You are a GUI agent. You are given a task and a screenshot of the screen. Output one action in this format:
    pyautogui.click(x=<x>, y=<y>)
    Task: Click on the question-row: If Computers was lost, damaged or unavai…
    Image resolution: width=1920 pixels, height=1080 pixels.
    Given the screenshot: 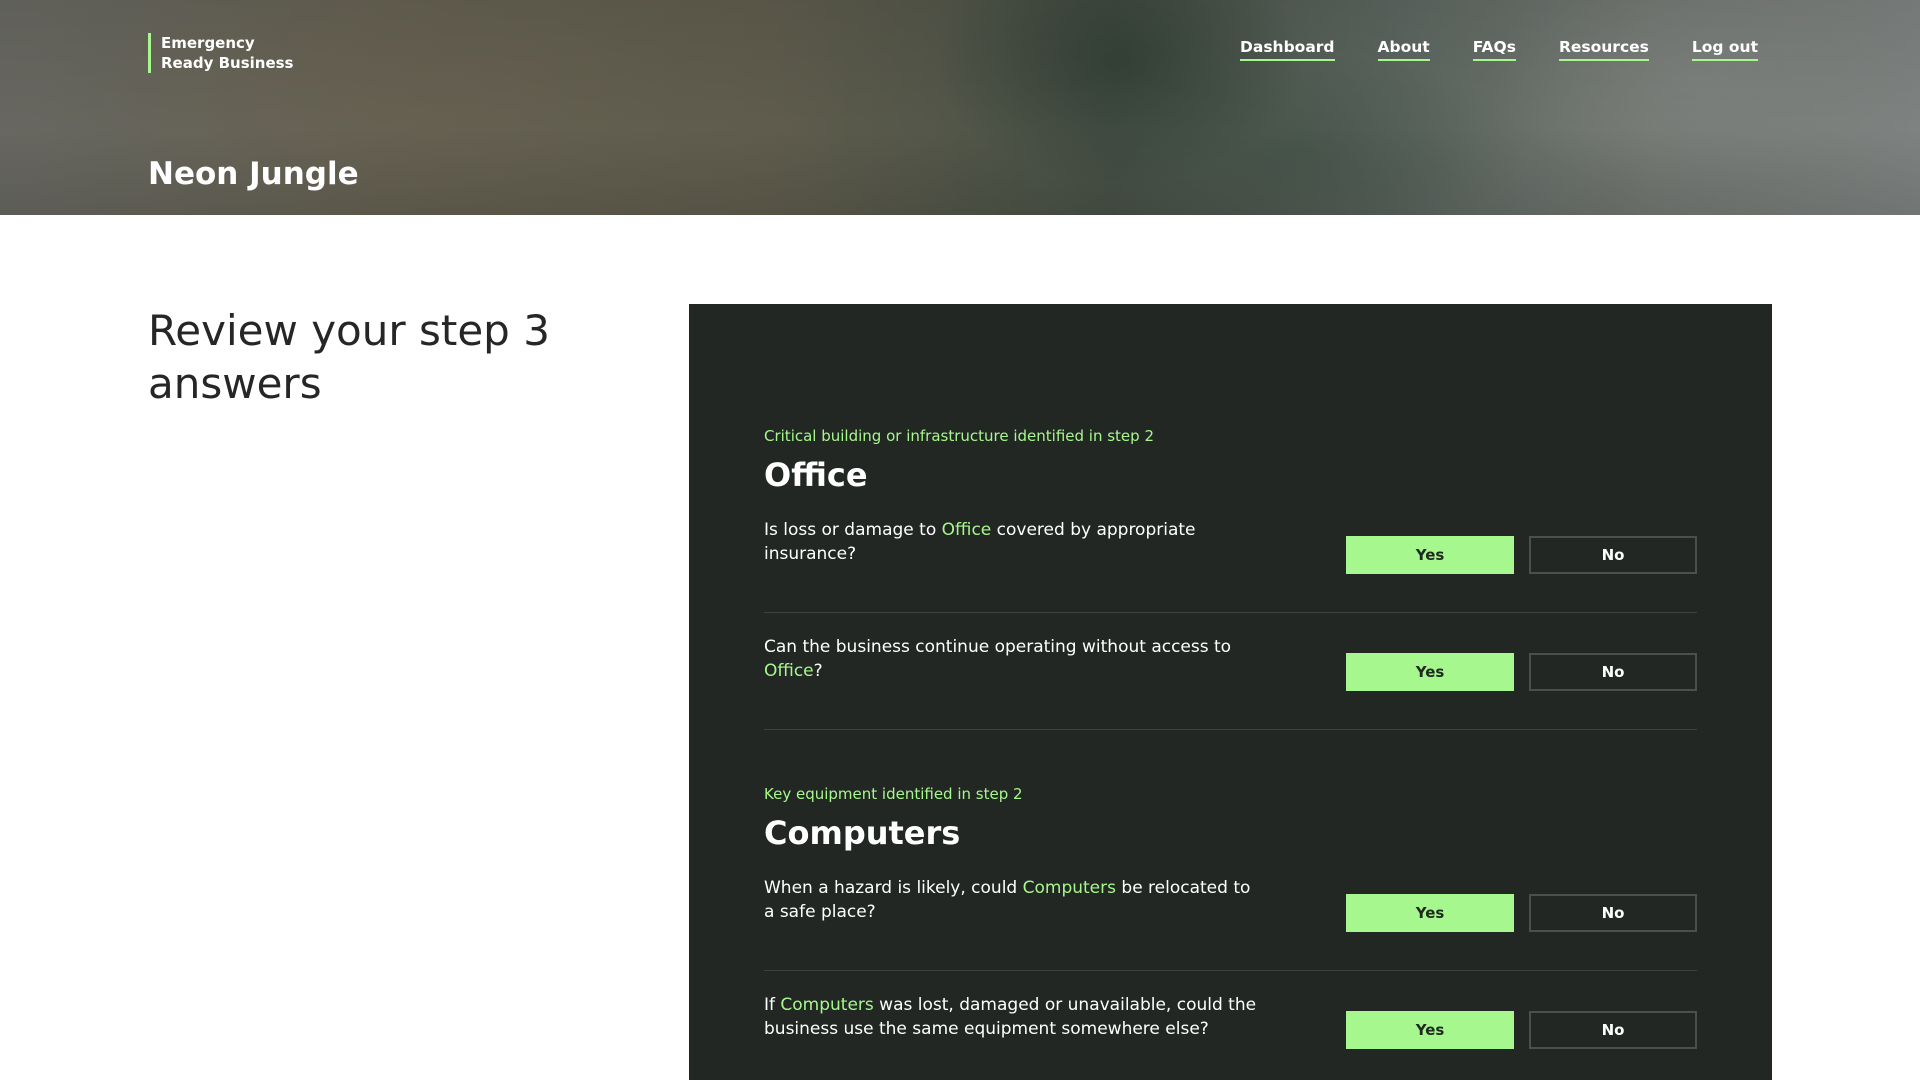 What is the action you would take?
    pyautogui.click(x=1230, y=1025)
    